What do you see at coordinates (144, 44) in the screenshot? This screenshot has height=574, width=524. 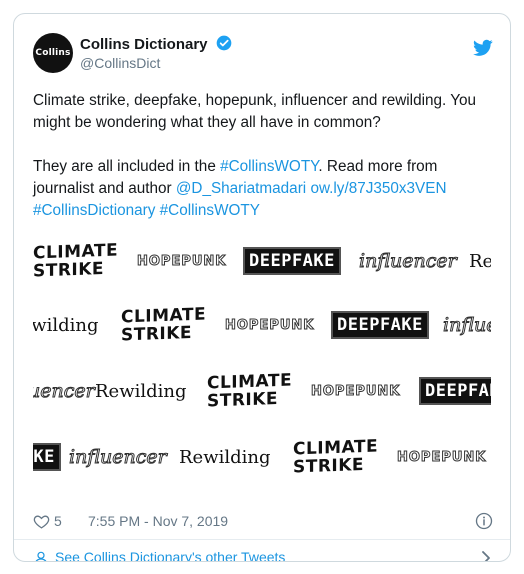 I see `account-name-text: Collins Dictionary` at bounding box center [144, 44].